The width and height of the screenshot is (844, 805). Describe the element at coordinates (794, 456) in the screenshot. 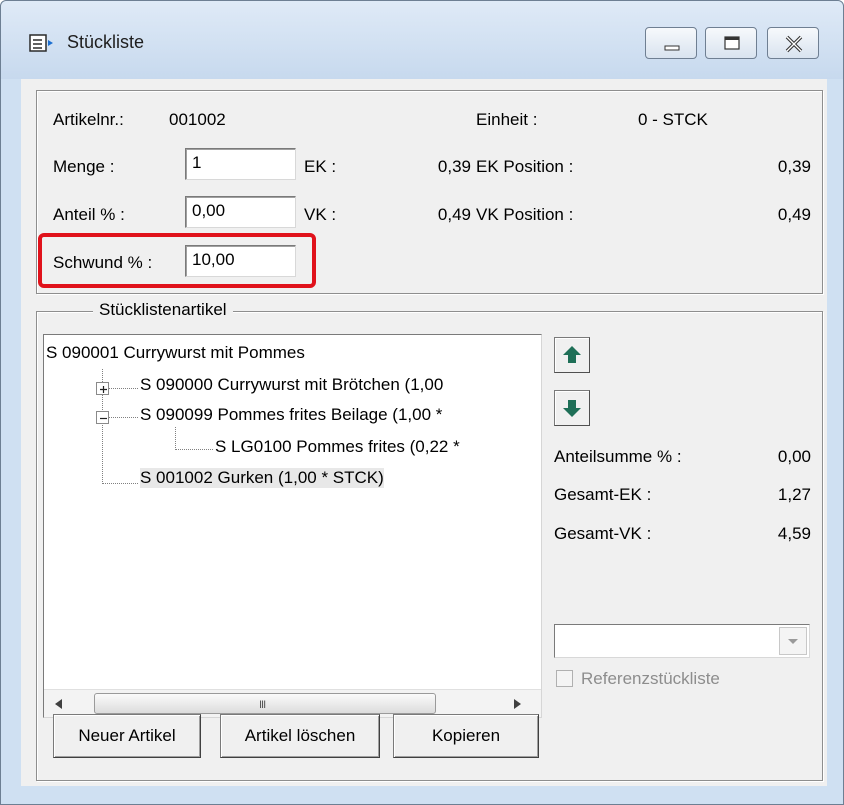

I see `anteilsumme-value: 0,00` at that location.